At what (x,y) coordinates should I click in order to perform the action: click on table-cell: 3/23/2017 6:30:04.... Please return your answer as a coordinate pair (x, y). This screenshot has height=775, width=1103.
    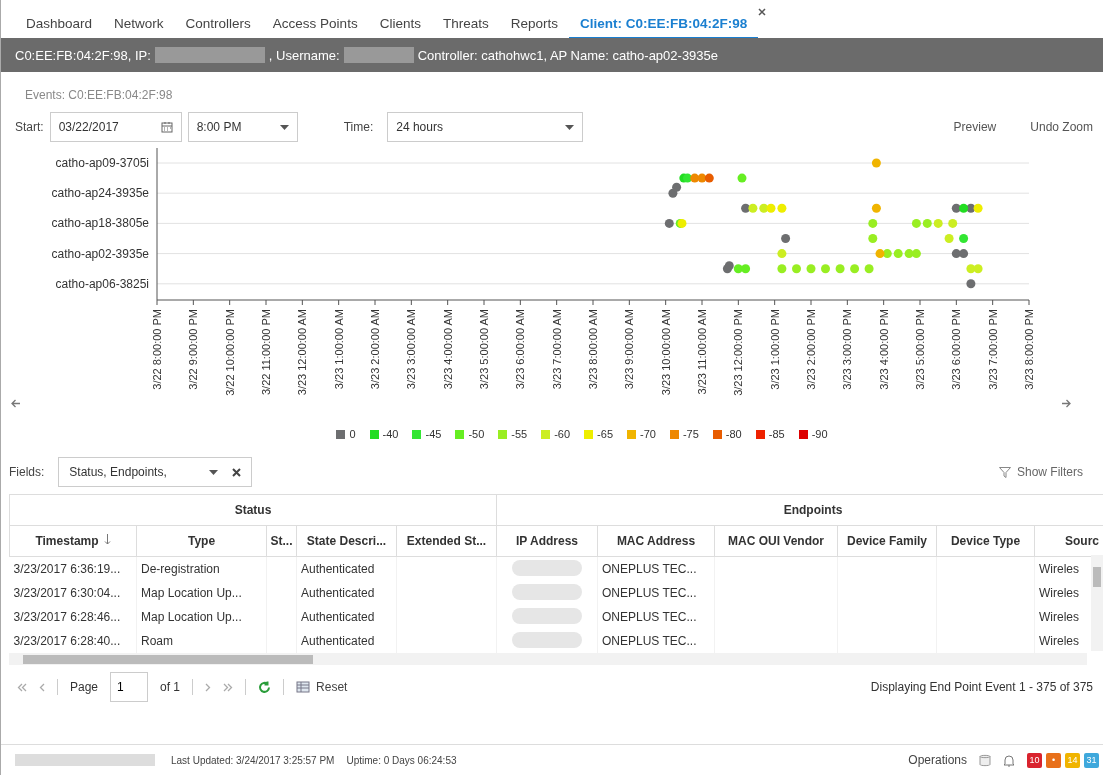
    Looking at the image, I should click on (73, 593).